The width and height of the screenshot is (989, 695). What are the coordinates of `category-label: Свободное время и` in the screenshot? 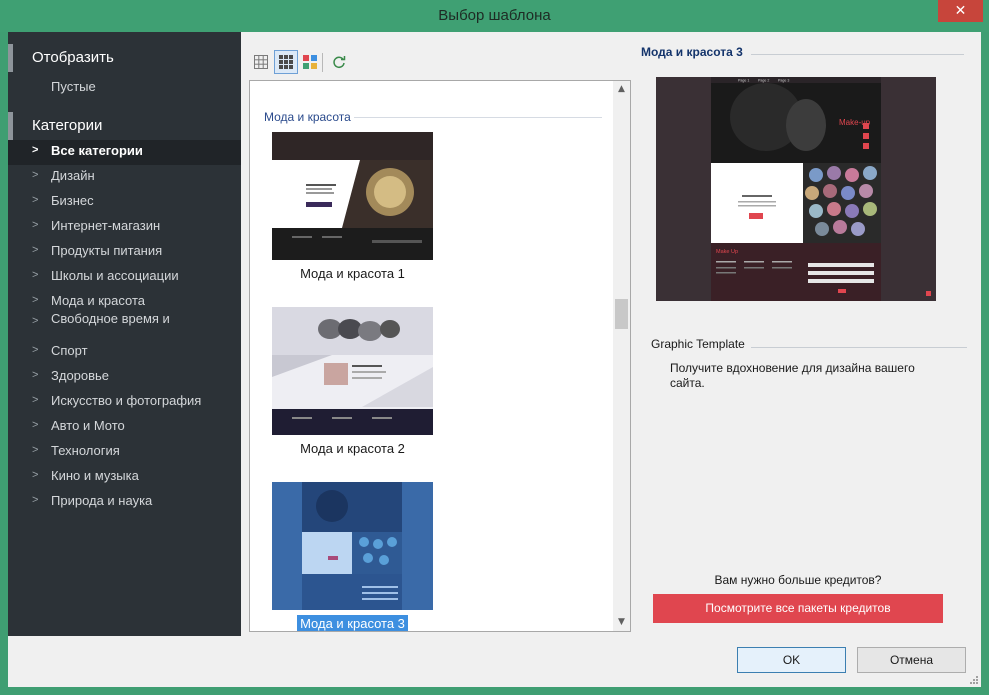 It's located at (110, 318).